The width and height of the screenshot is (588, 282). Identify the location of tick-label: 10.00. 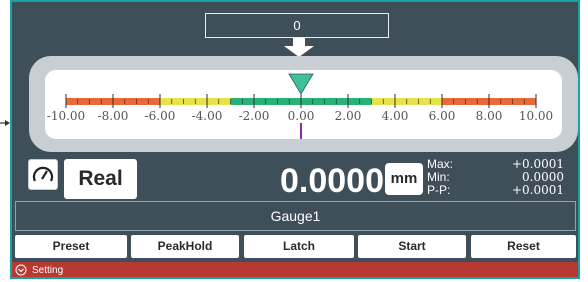
(536, 116).